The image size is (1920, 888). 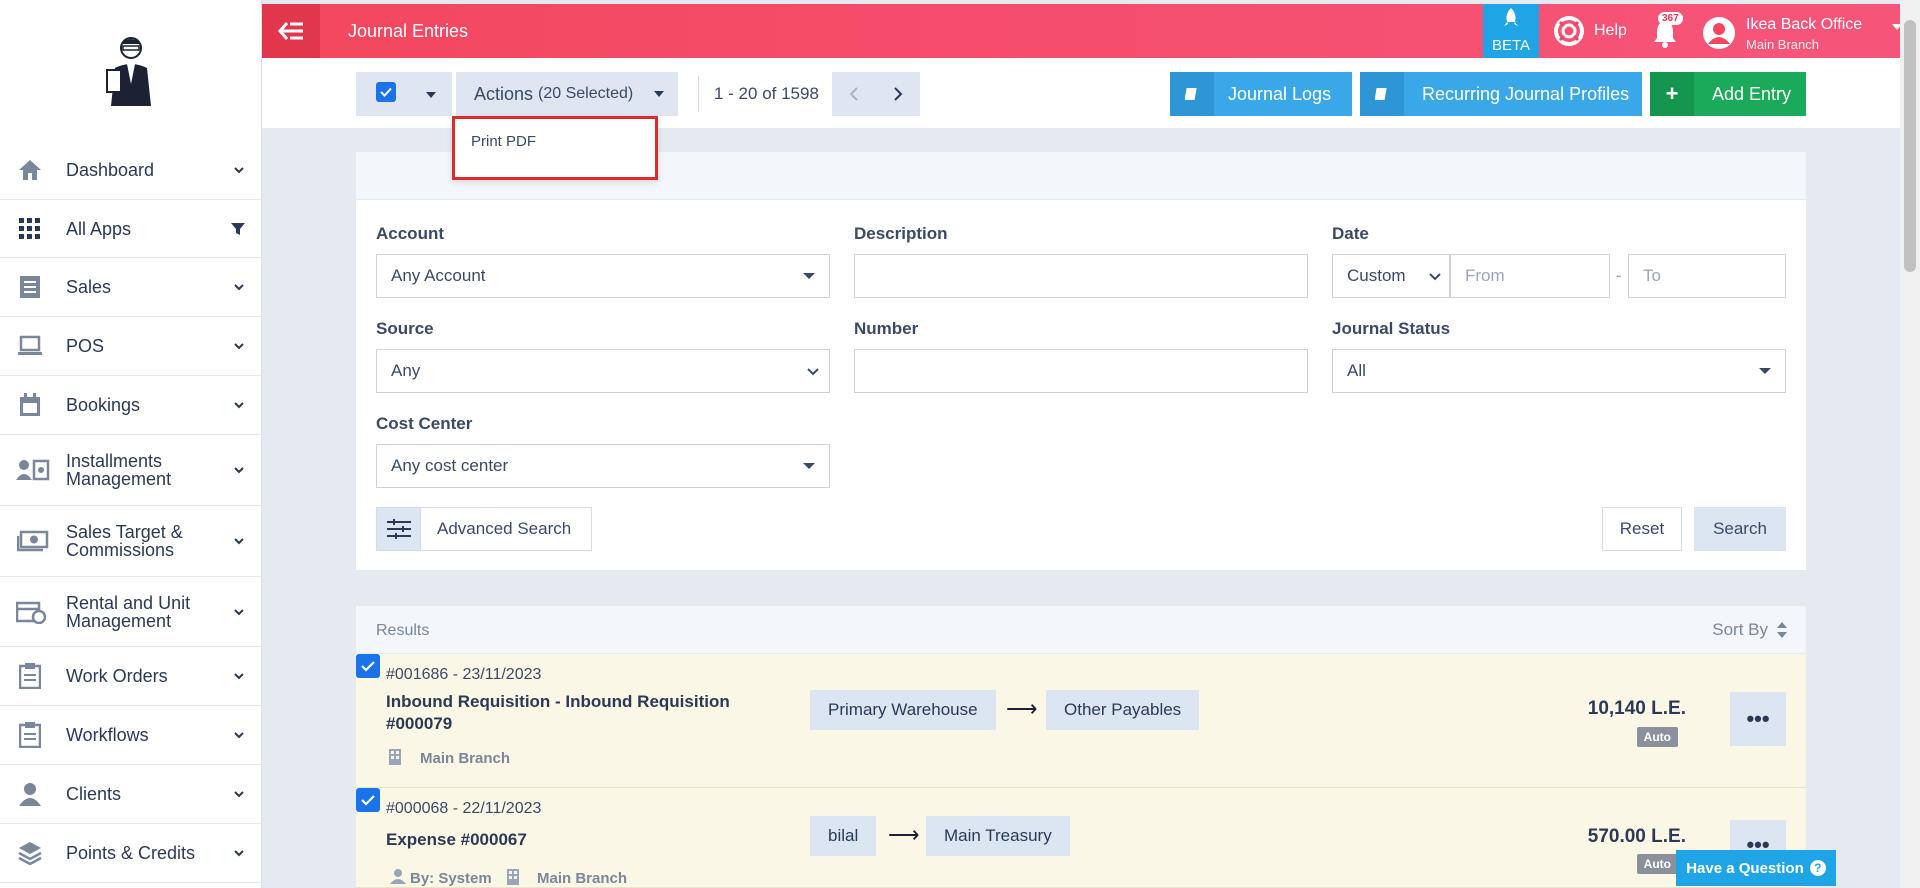 I want to click on description-input, so click(x=1081, y=276).